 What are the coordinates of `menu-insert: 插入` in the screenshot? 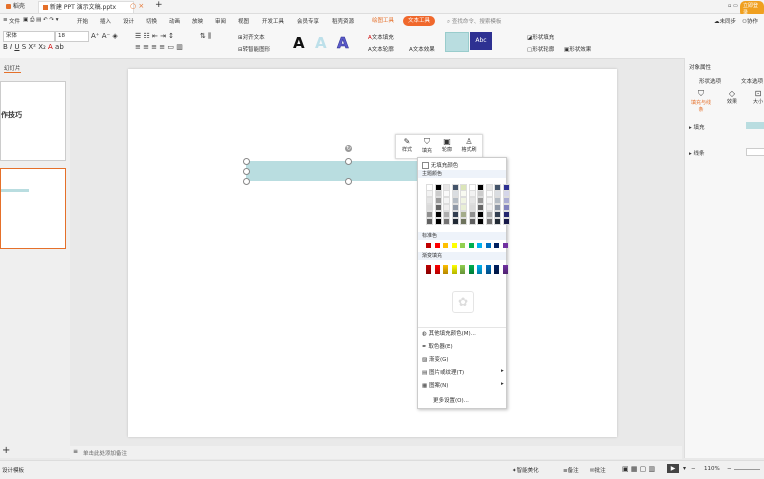 It's located at (105, 21).